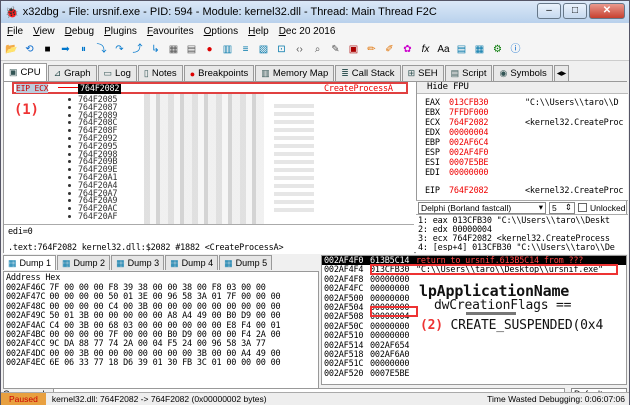 The image size is (630, 405). I want to click on minimize-button: –, so click(549, 11).